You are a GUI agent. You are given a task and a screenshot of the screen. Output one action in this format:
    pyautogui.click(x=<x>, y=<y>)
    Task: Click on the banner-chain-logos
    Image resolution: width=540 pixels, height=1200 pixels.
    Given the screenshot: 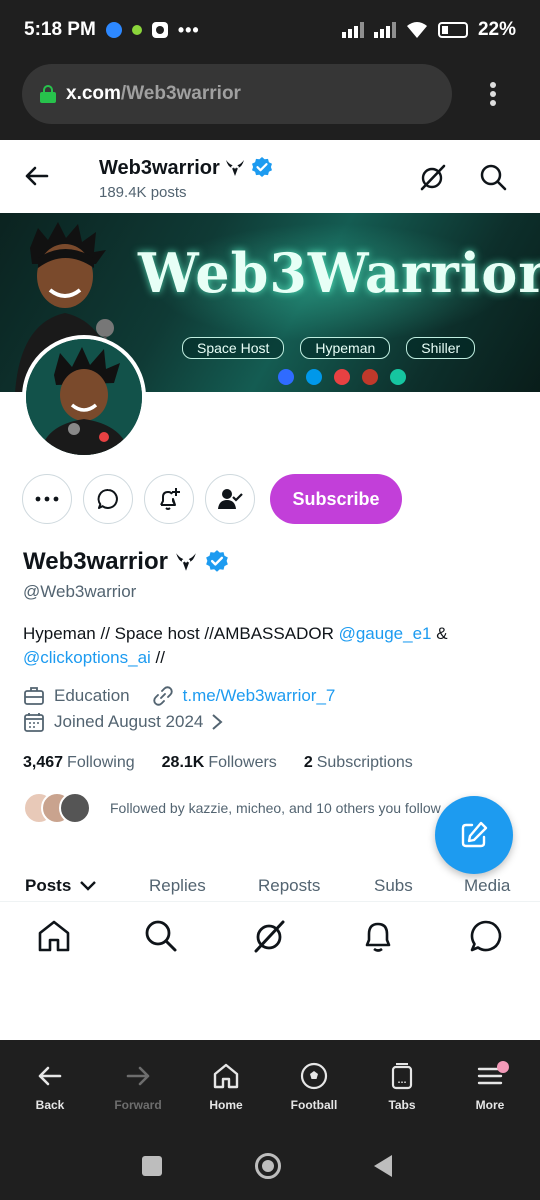 What is the action you would take?
    pyautogui.click(x=342, y=377)
    